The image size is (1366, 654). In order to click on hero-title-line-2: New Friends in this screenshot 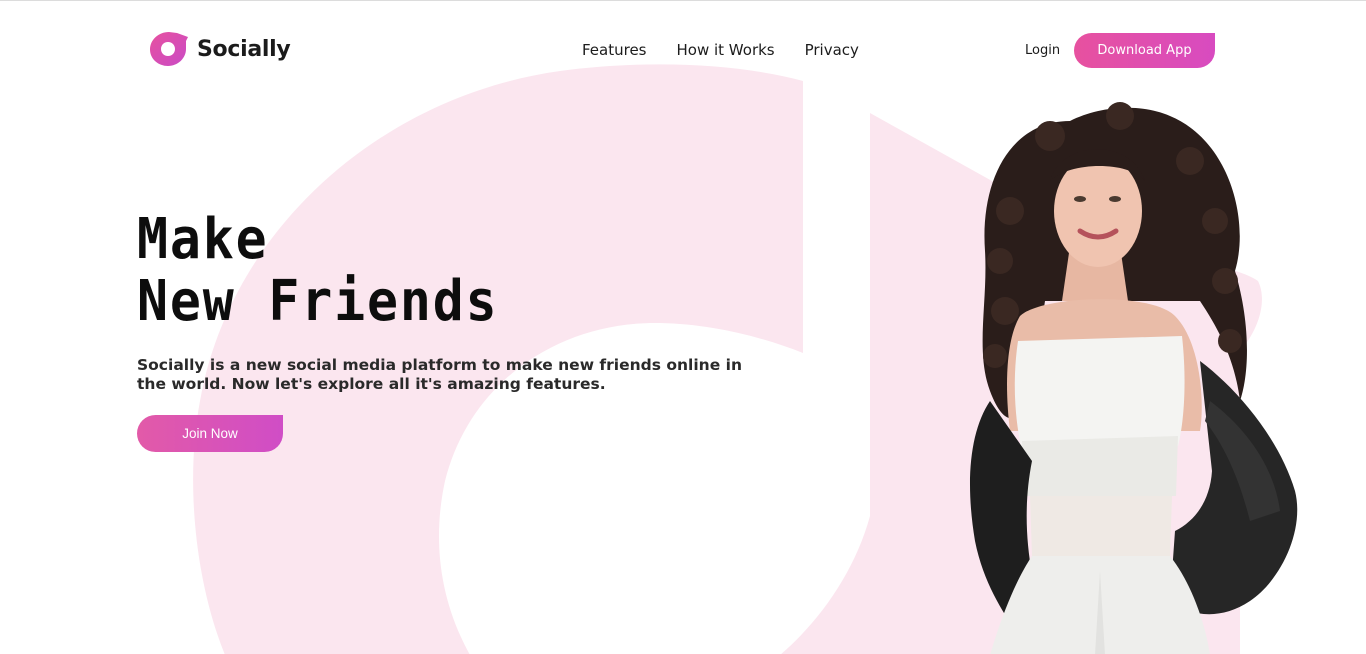, I will do `click(318, 301)`.